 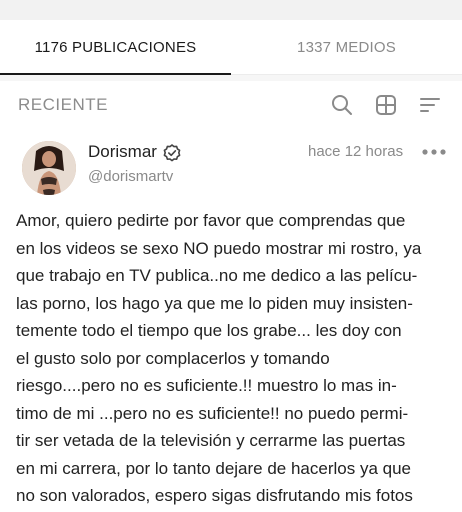 I want to click on top-bar, so click(x=231, y=10).